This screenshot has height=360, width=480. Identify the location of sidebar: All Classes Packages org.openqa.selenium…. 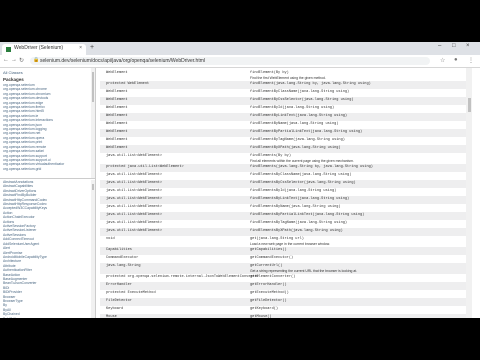
(48, 193).